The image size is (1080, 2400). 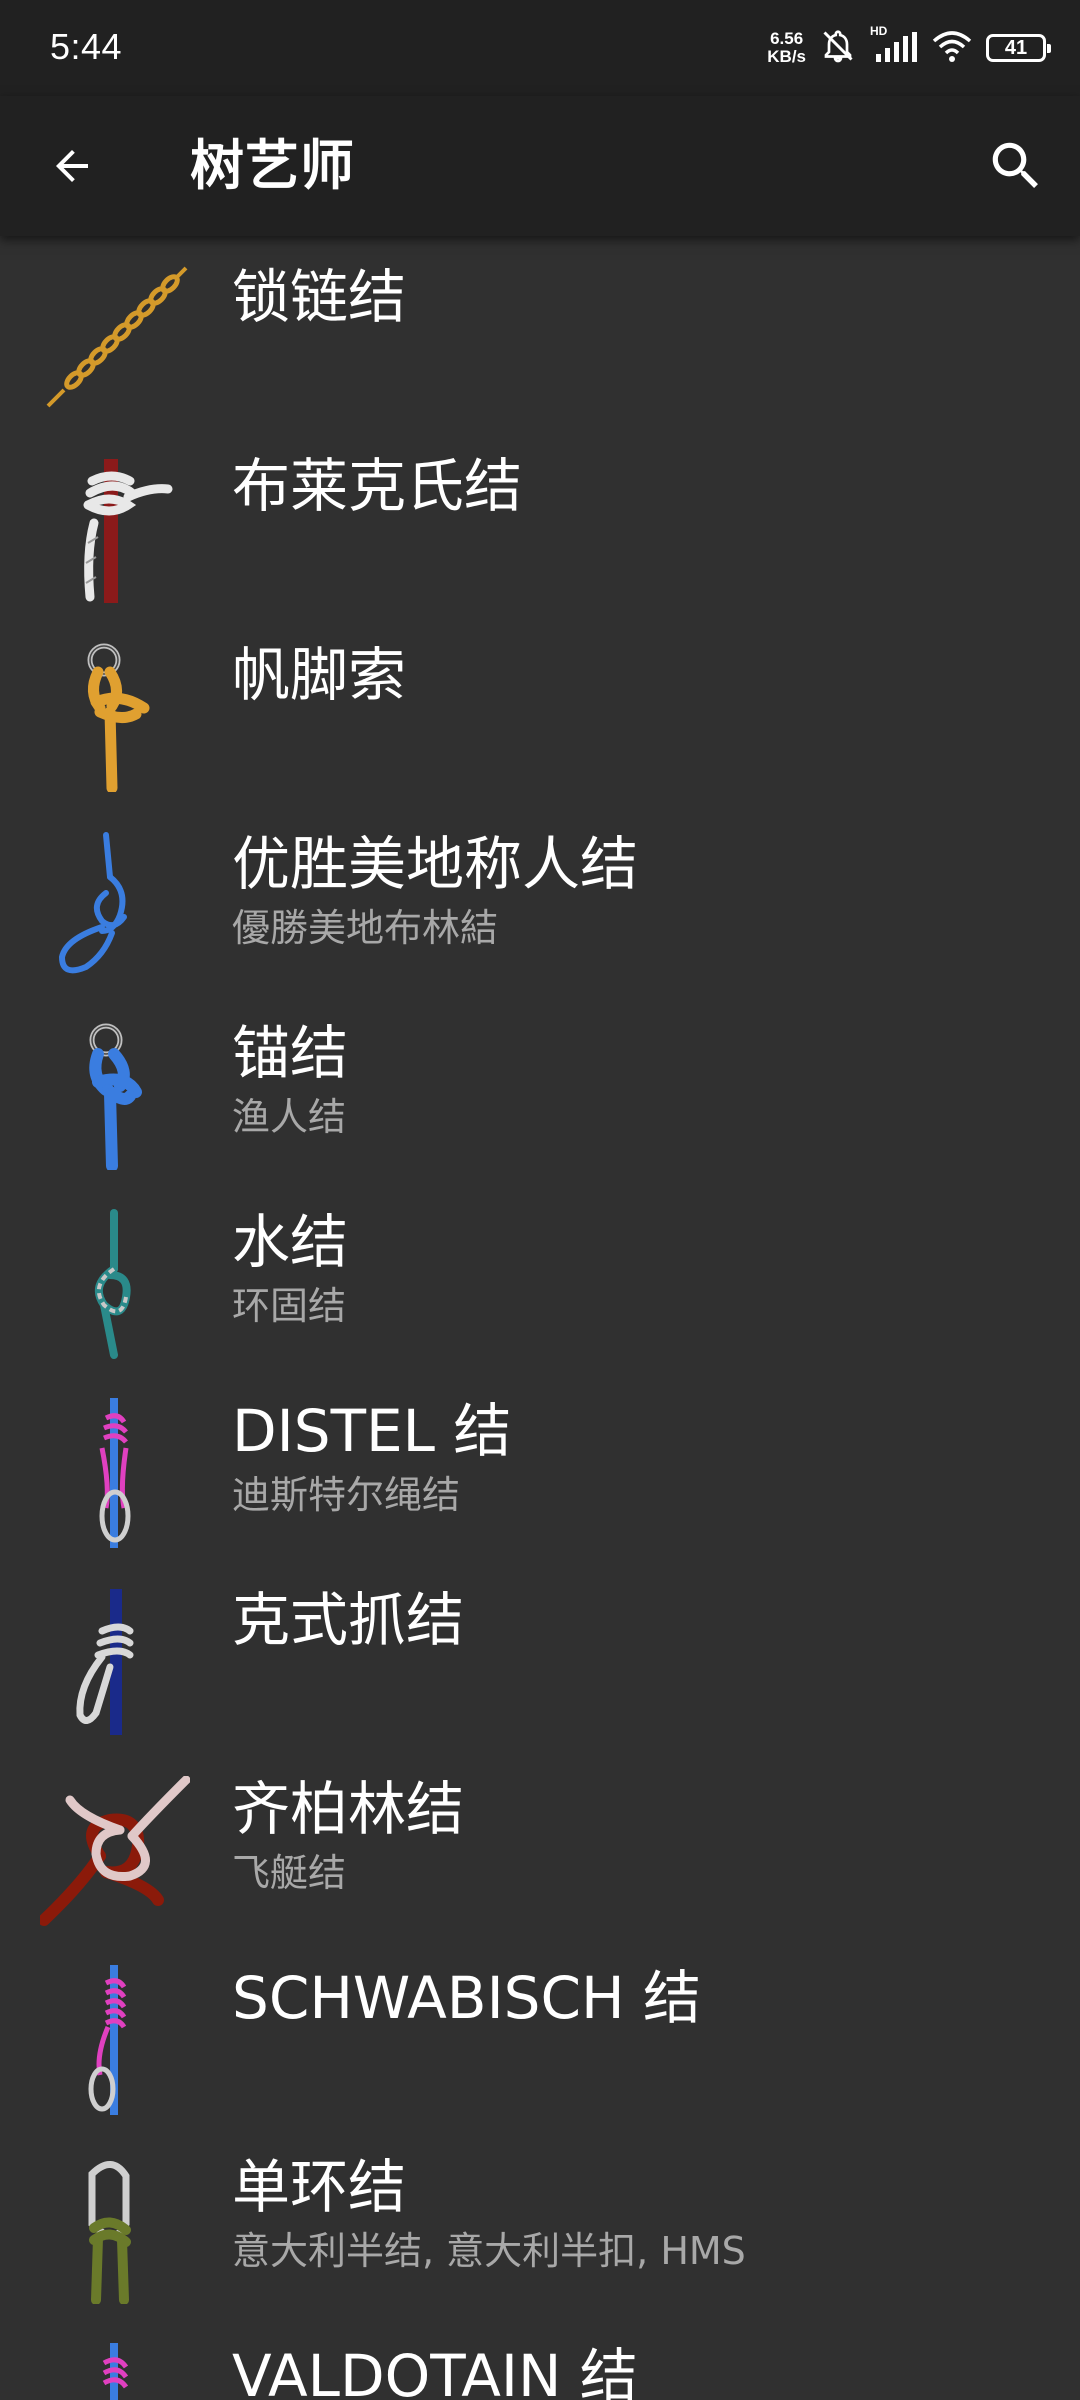 I want to click on knot-subtitle: 渔人结, so click(x=289, y=1117).